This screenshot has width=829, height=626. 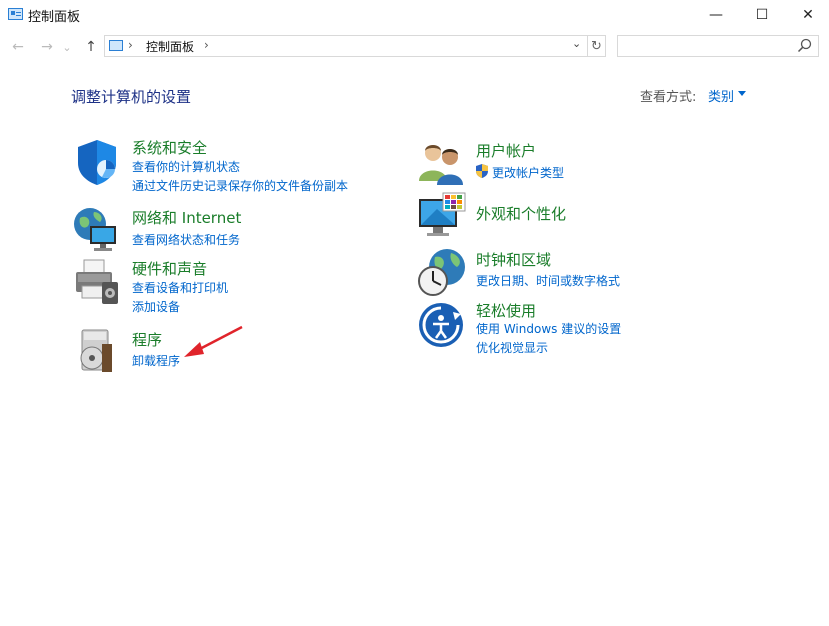 What do you see at coordinates (742, 93) in the screenshot?
I see `chevron-down-icon` at bounding box center [742, 93].